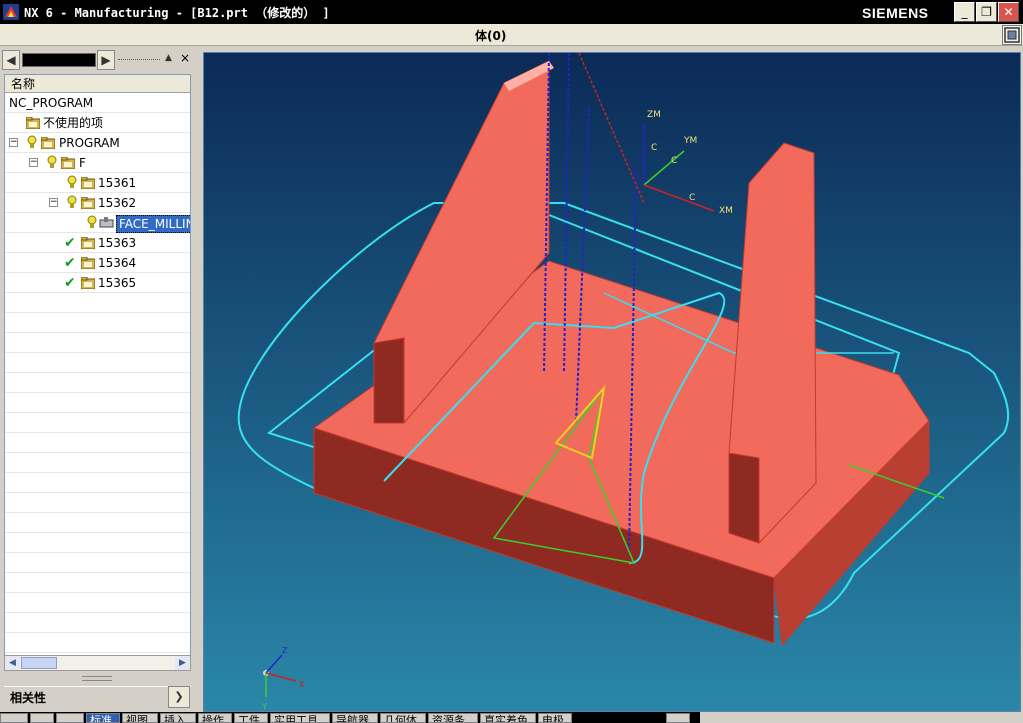 This screenshot has height=723, width=1023. I want to click on tree-label: FACE_MILLIN, so click(153, 224).